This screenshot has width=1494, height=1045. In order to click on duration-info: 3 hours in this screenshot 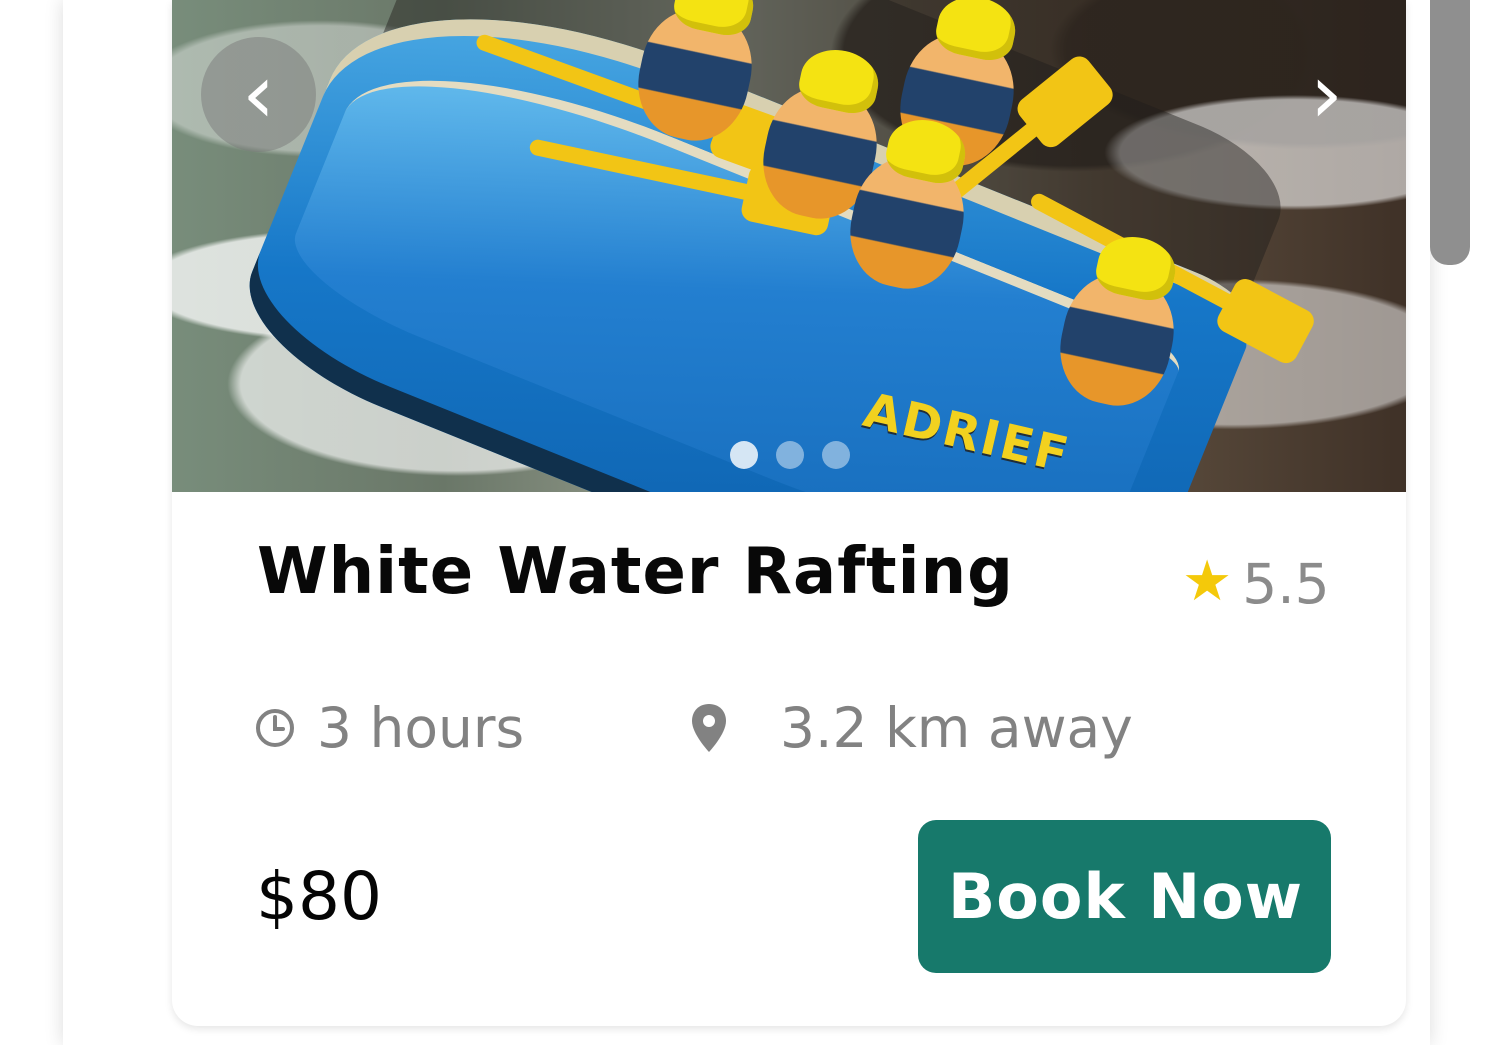, I will do `click(389, 728)`.